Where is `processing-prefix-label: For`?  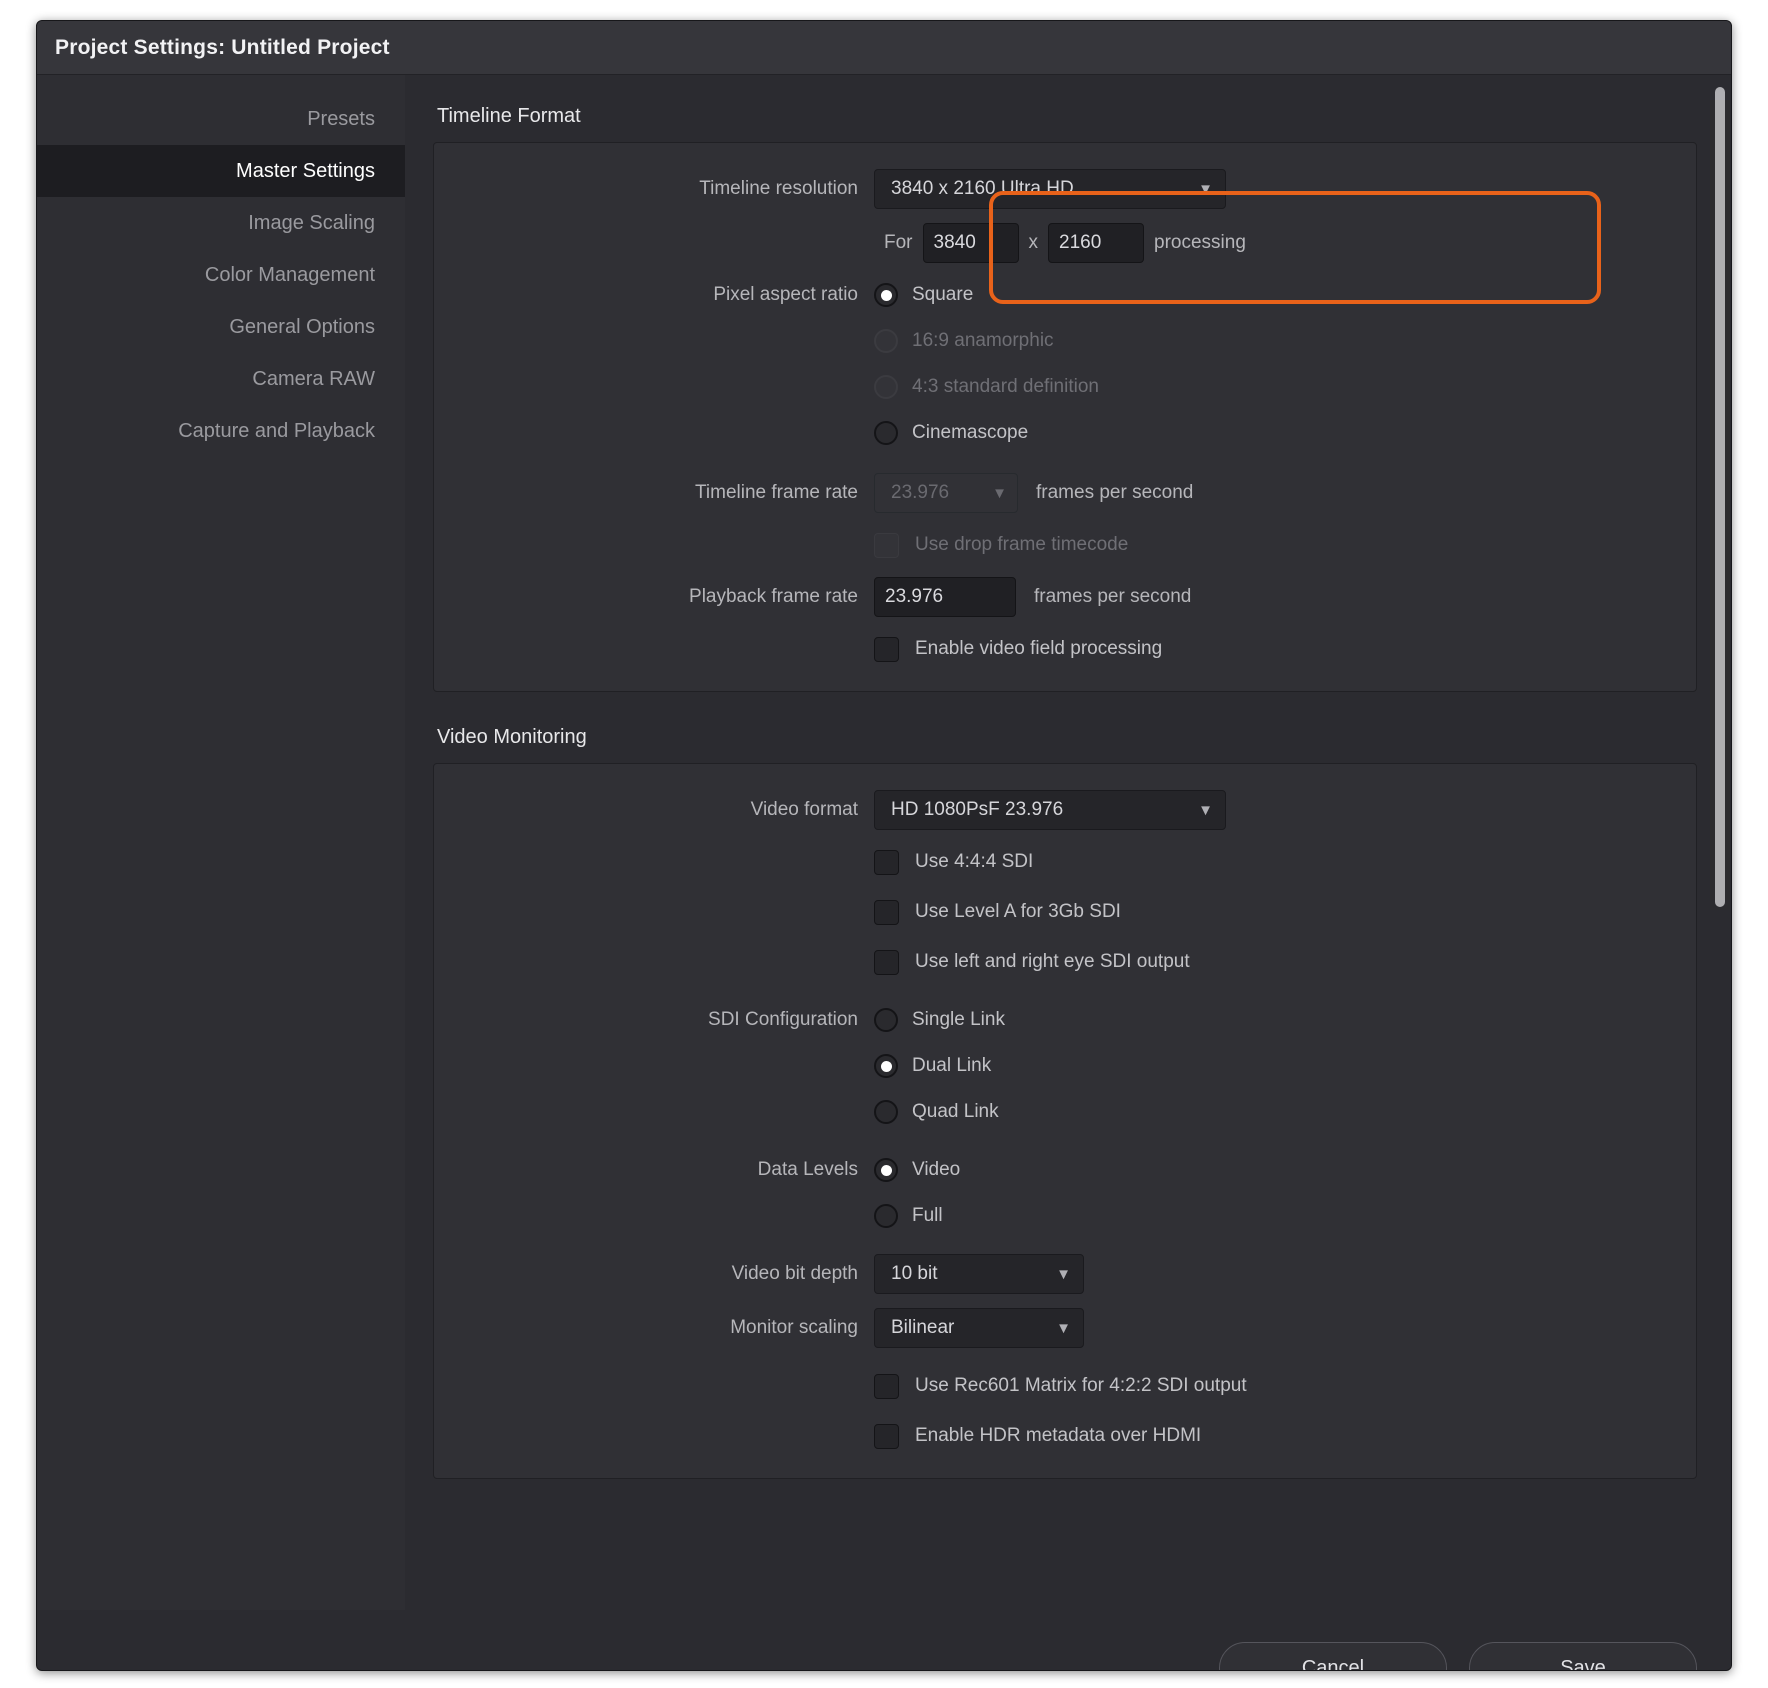
processing-prefix-label: For is located at coordinates (898, 242).